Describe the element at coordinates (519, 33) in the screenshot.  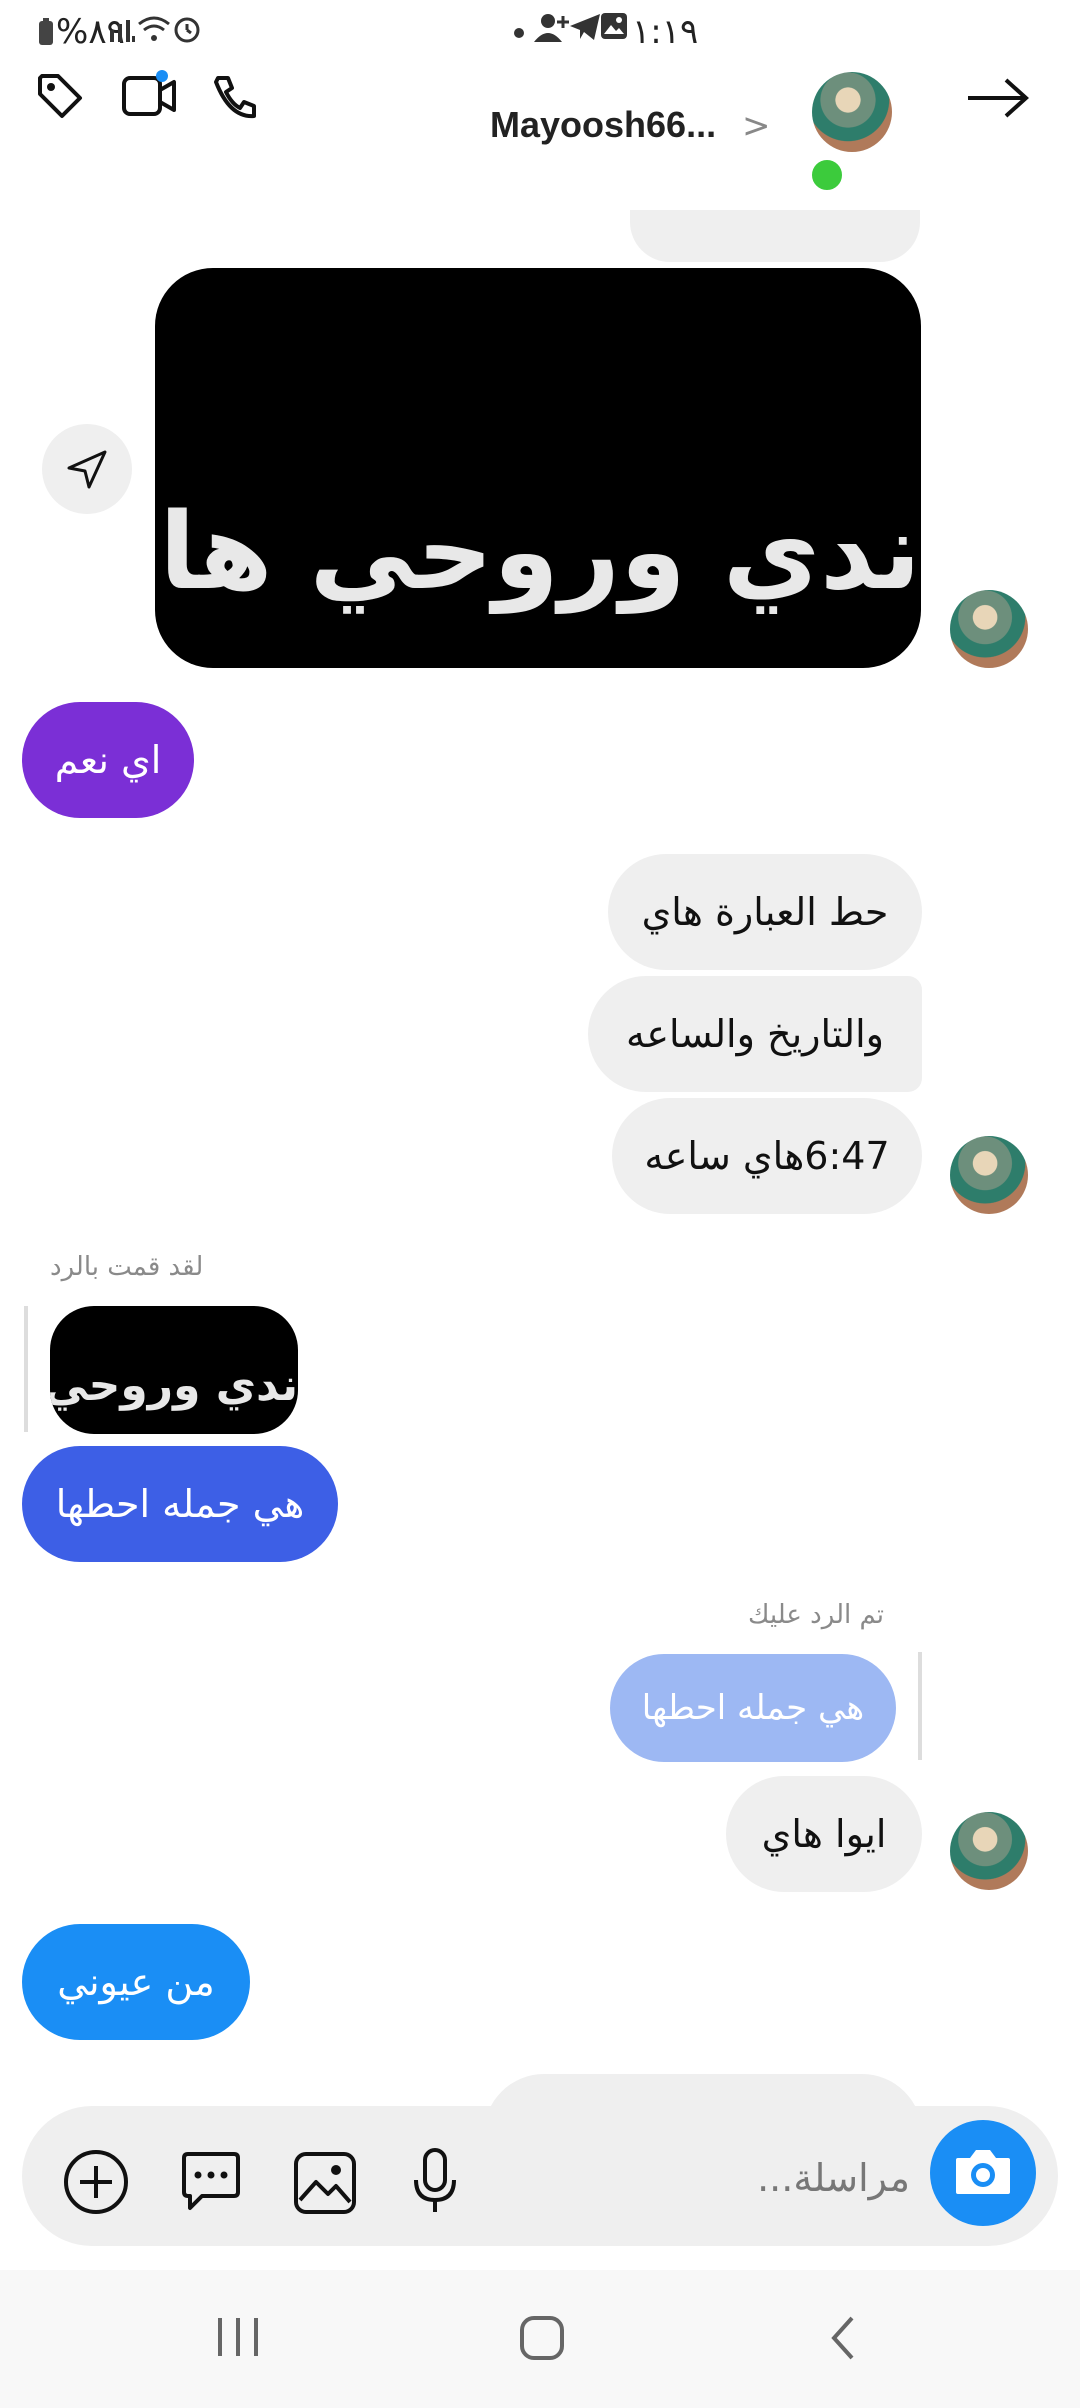
I see `dot-icon` at that location.